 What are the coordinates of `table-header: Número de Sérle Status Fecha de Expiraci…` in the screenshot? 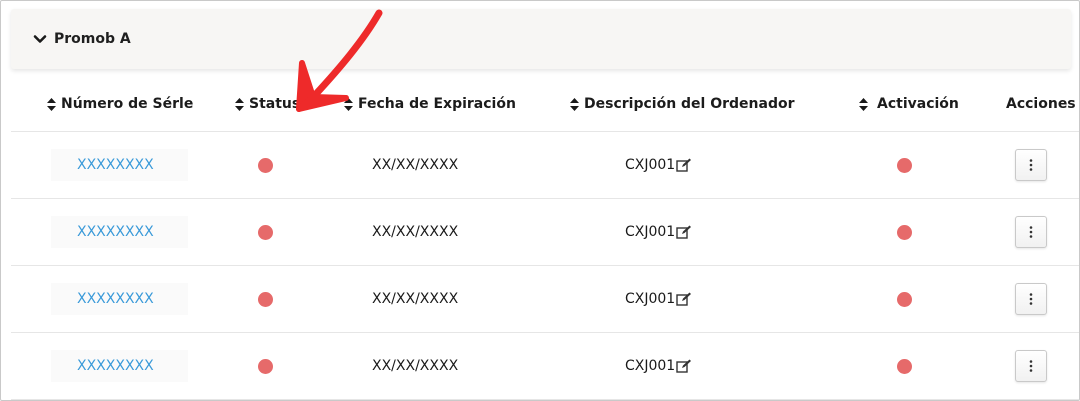 It's located at (545, 104).